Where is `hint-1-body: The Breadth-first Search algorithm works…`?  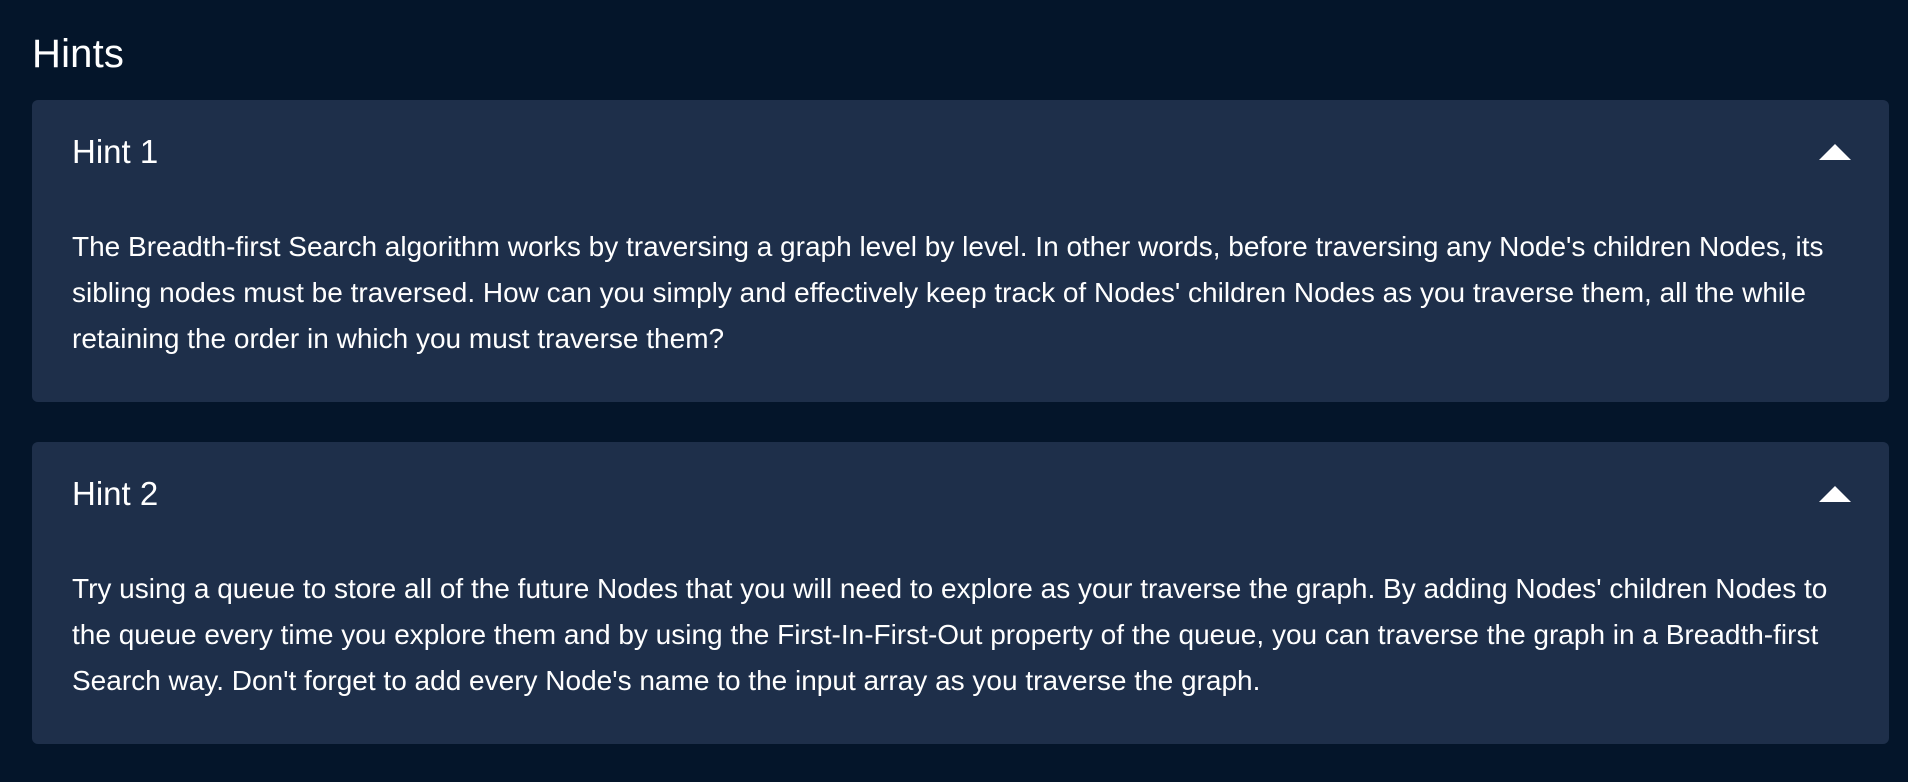
hint-1-body: The Breadth-first Search algorithm works… is located at coordinates (948, 292).